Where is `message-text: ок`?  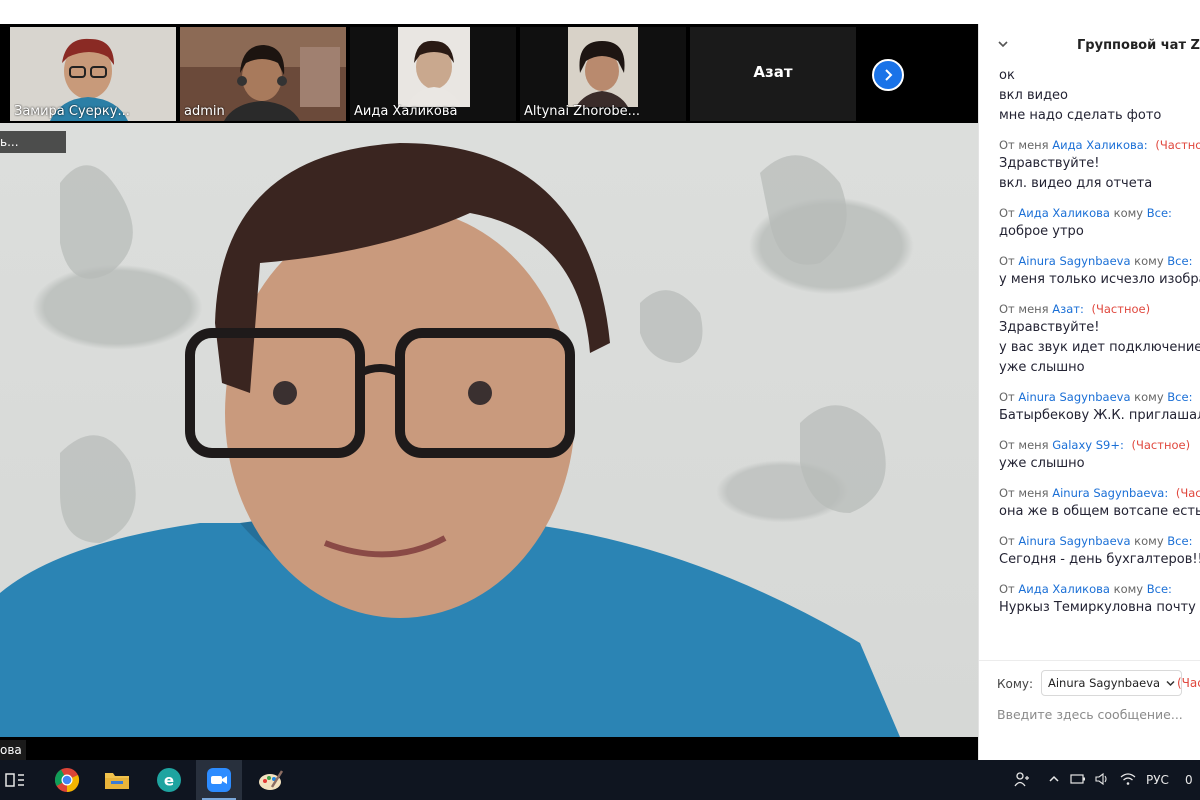 message-text: ок is located at coordinates (1007, 75).